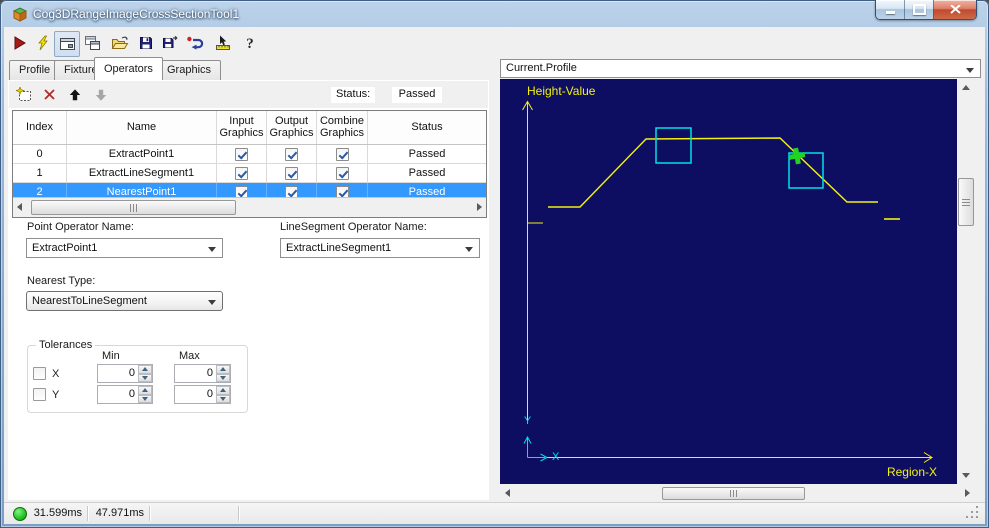 The width and height of the screenshot is (989, 528). I want to click on search-region-box, so click(673, 145).